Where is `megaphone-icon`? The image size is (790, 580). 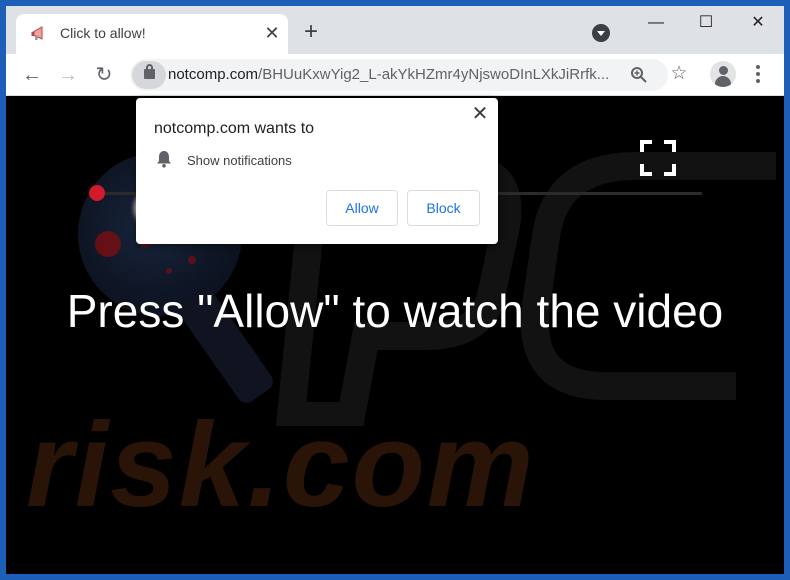 megaphone-icon is located at coordinates (37, 33).